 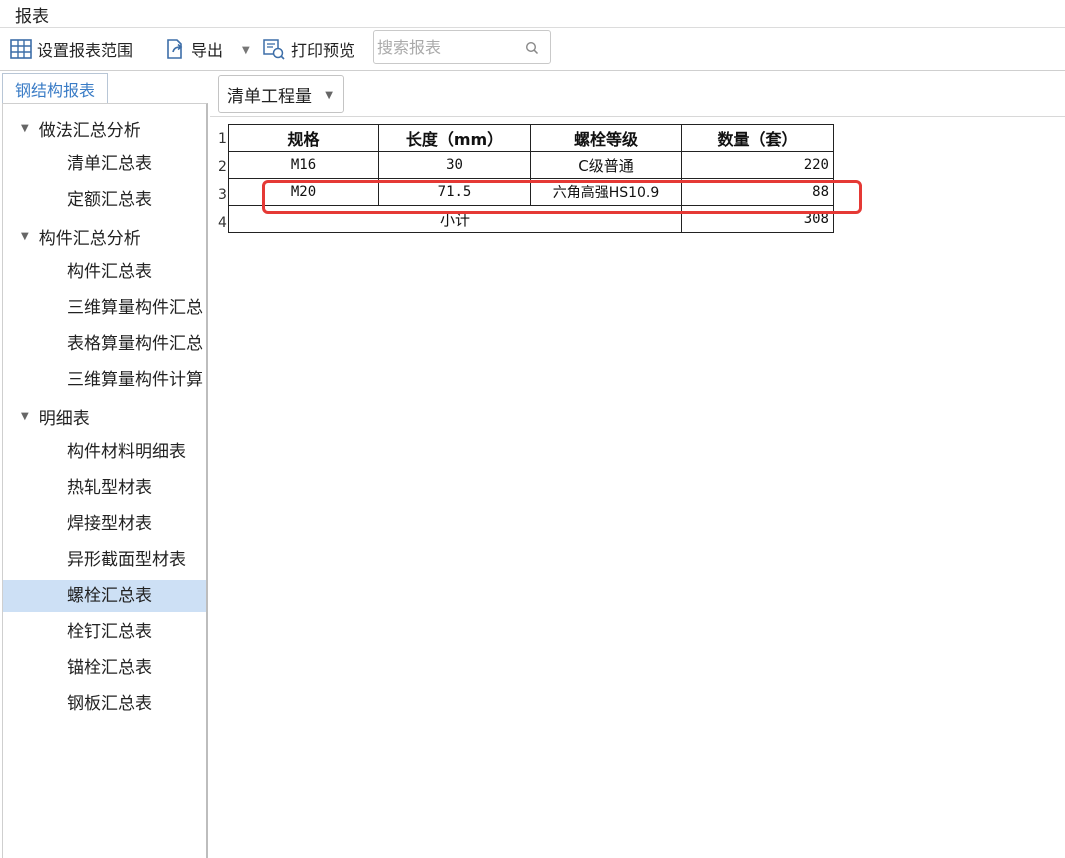 I want to click on tree-item-3d-component-calc: 三维算量构件计算, so click(x=104, y=380).